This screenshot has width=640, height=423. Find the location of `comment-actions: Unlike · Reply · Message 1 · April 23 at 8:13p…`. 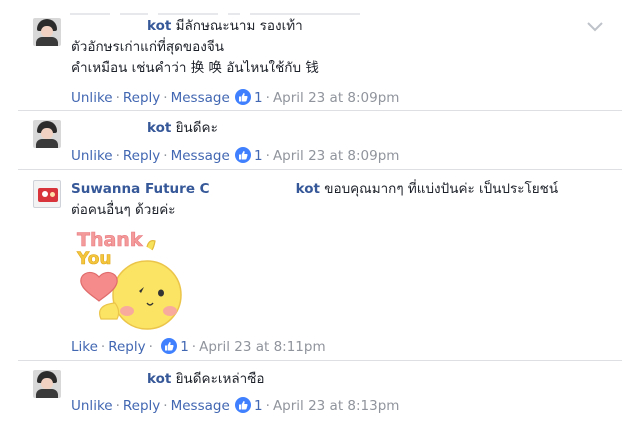

comment-actions: Unlike · Reply · Message 1 · April 23 at 8:13p… is located at coordinates (235, 405).